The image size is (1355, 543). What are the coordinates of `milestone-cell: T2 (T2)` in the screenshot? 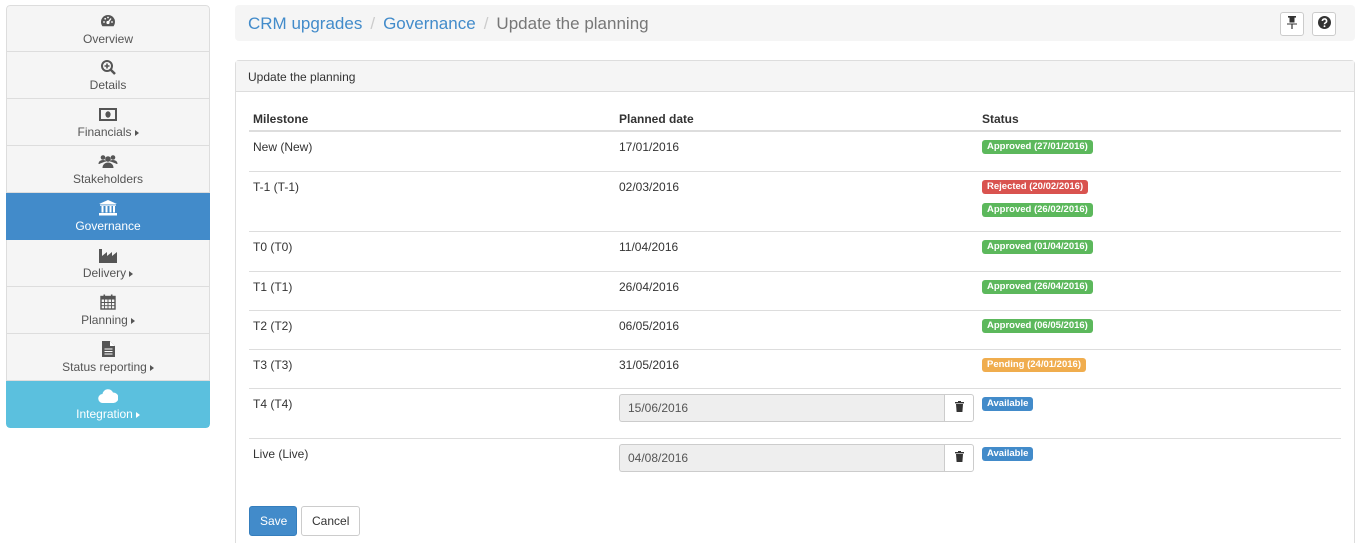 It's located at (273, 326).